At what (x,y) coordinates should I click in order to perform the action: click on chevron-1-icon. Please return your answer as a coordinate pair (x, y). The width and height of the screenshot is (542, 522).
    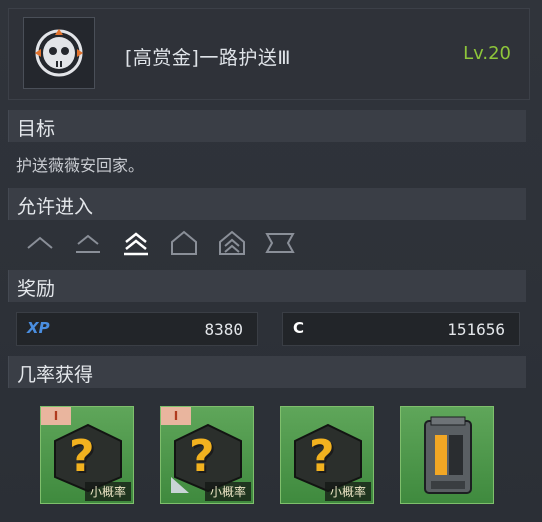
    Looking at the image, I should click on (40, 243).